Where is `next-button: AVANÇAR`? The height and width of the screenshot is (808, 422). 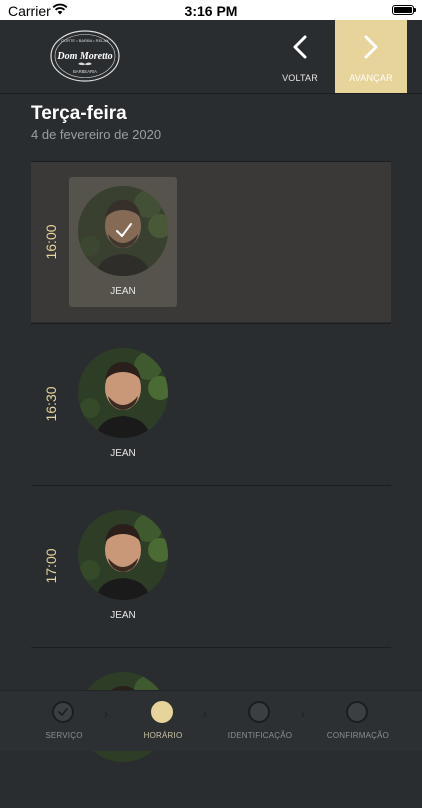 next-button: AVANÇAR is located at coordinates (371, 56).